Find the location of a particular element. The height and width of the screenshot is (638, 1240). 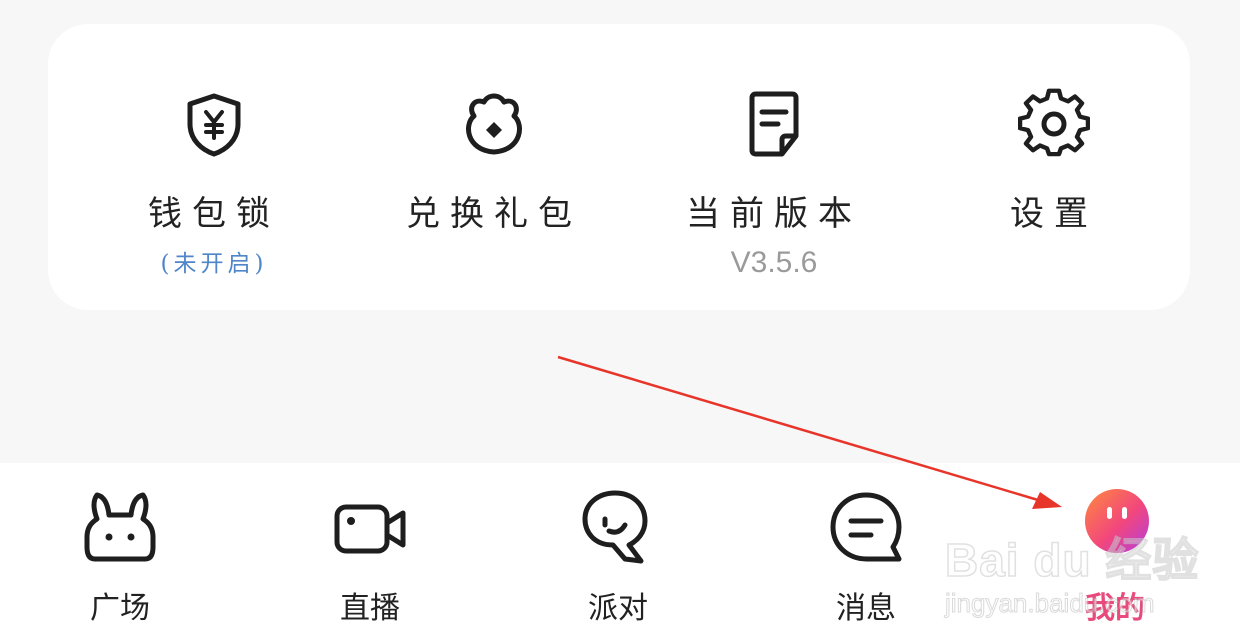

tab-live: 直播 is located at coordinates (370, 558).